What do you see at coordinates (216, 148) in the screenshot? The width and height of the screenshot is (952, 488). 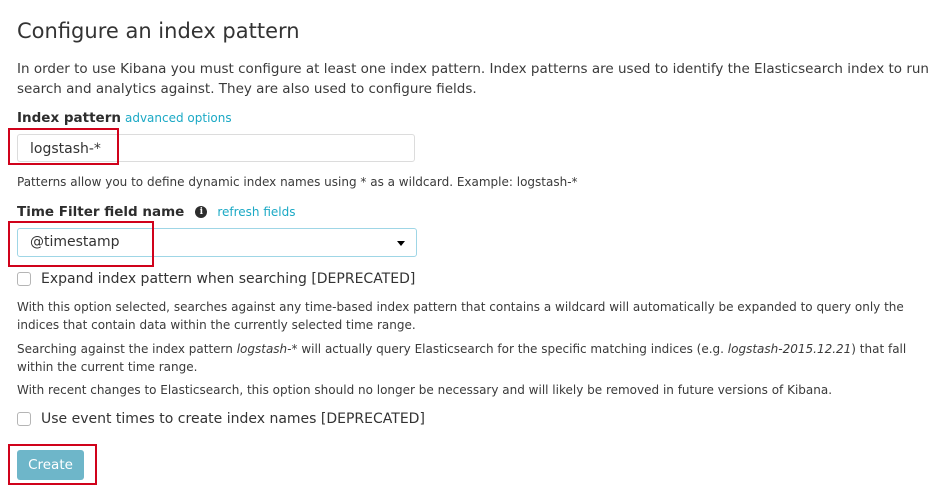 I see `index-pattern-input: logstash-*` at bounding box center [216, 148].